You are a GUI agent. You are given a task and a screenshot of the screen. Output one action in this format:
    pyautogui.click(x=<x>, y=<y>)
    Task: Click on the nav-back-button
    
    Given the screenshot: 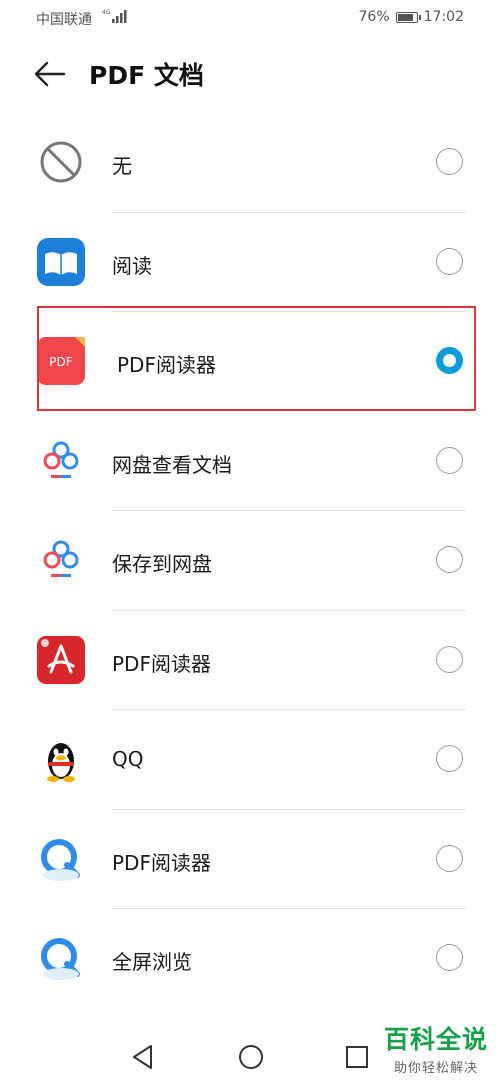 What is the action you would take?
    pyautogui.click(x=143, y=1057)
    